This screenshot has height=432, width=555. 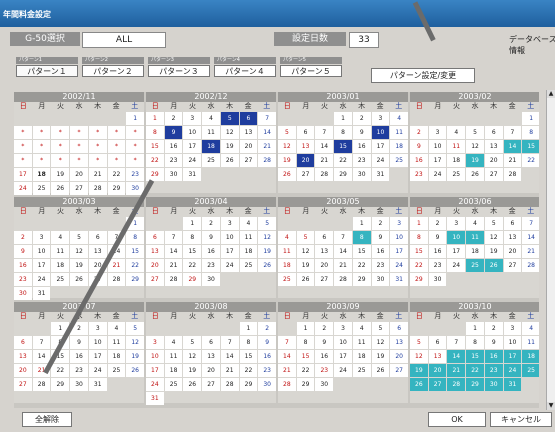 What do you see at coordinates (179, 71) in the screenshot?
I see `pattern-button-3: パターン３` at bounding box center [179, 71].